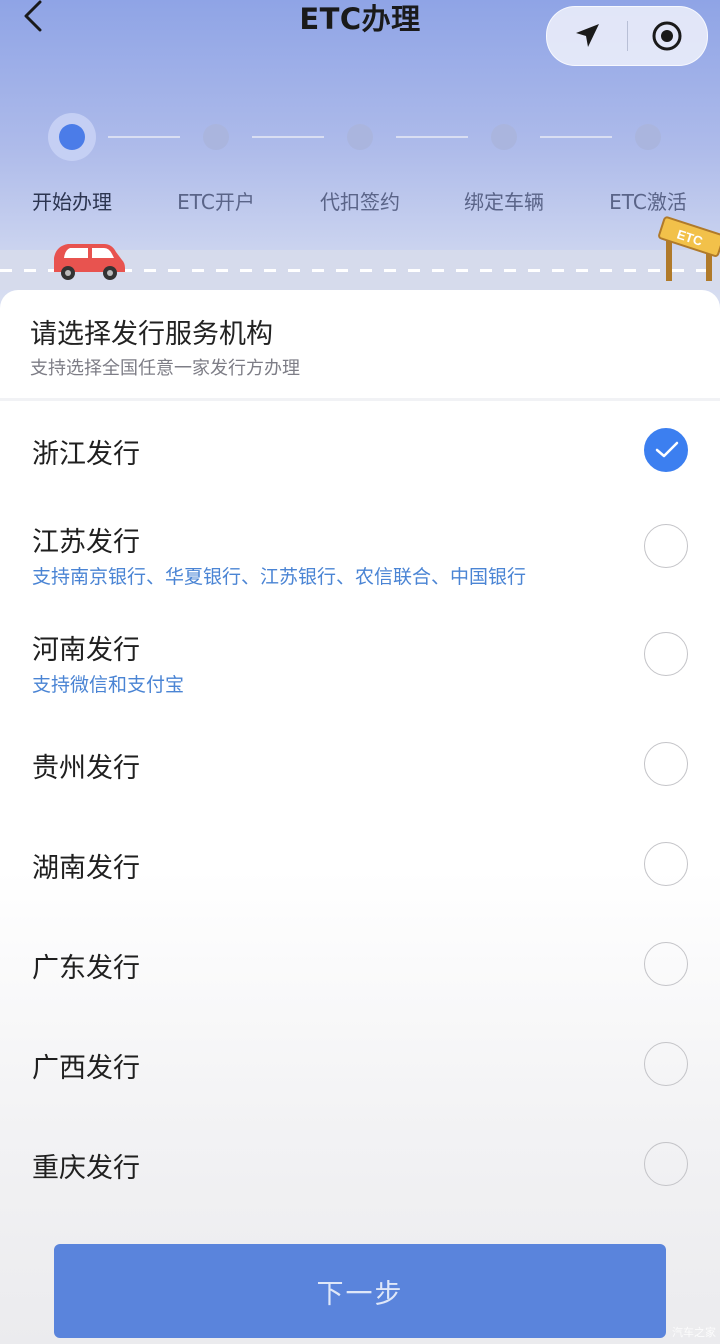 This screenshot has height=1344, width=720. What do you see at coordinates (360, 399) in the screenshot?
I see `divider` at bounding box center [360, 399].